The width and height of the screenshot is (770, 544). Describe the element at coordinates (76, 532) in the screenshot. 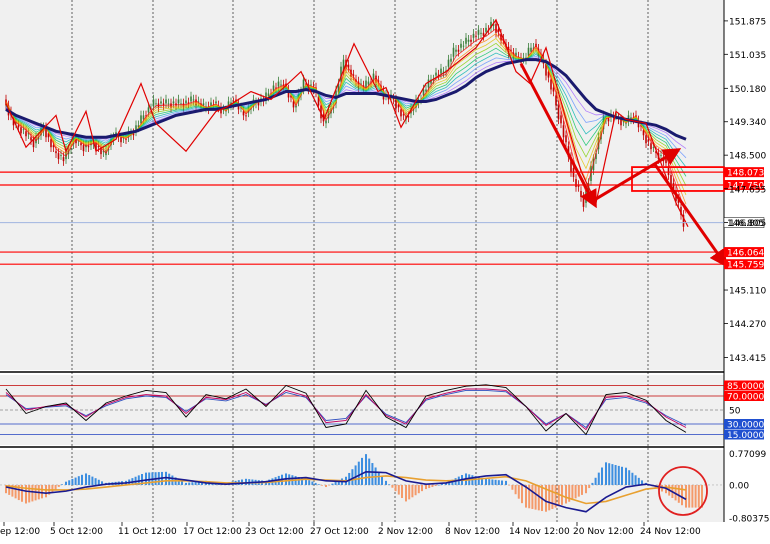

I see `x-tick-label: 5 Oct 12:00` at that location.